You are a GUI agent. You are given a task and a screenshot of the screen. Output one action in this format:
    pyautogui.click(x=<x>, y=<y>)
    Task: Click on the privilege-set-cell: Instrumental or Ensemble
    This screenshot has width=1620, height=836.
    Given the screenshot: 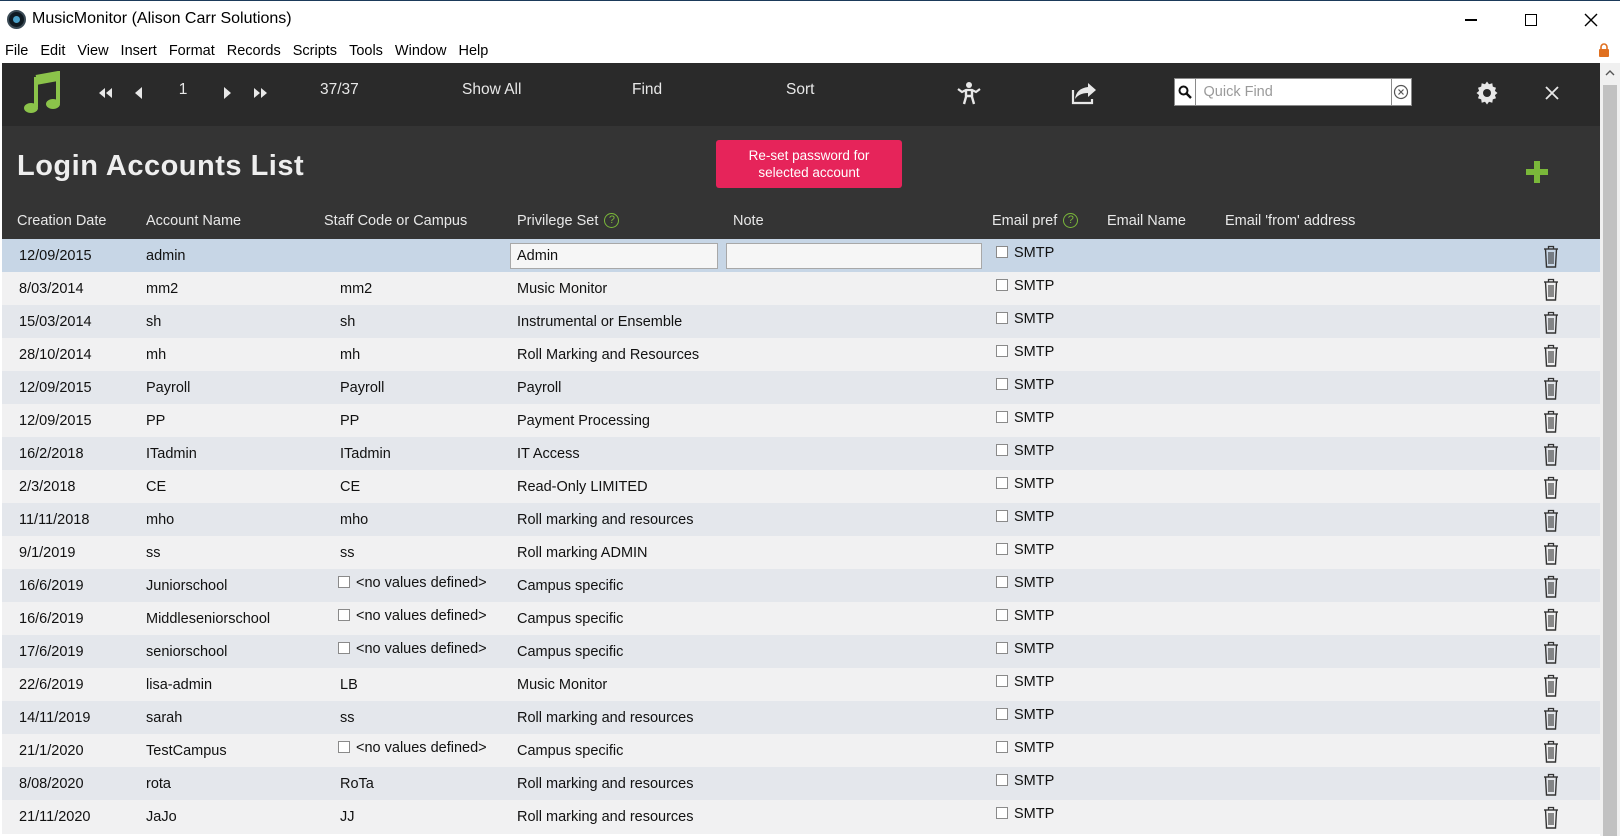 What is the action you would take?
    pyautogui.click(x=599, y=322)
    